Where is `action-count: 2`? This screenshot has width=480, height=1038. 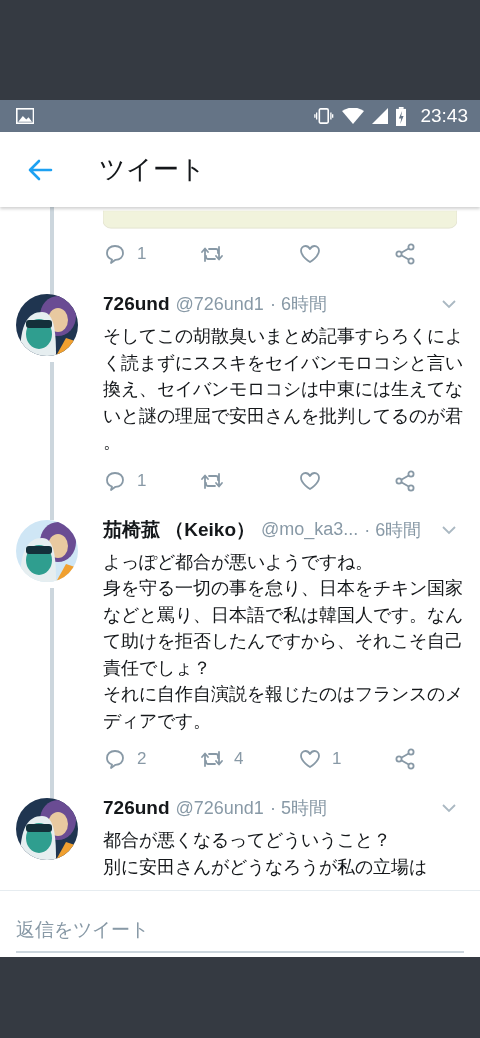
action-count: 2 is located at coordinates (142, 759).